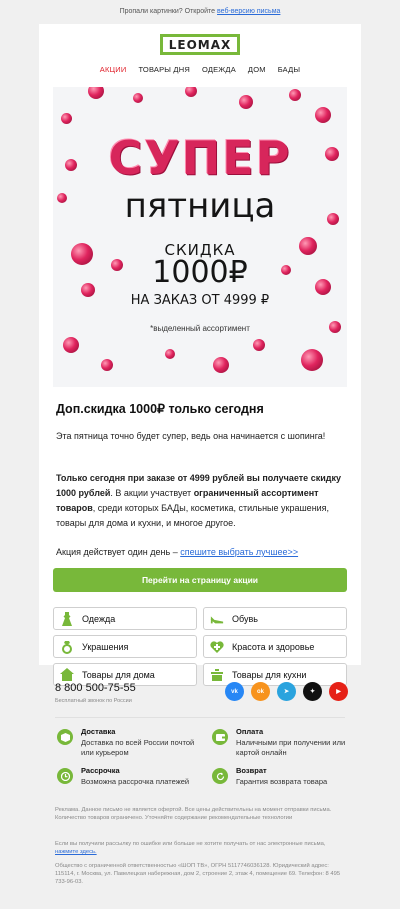  What do you see at coordinates (251, 770) in the screenshot?
I see `info-title: Возврат` at bounding box center [251, 770].